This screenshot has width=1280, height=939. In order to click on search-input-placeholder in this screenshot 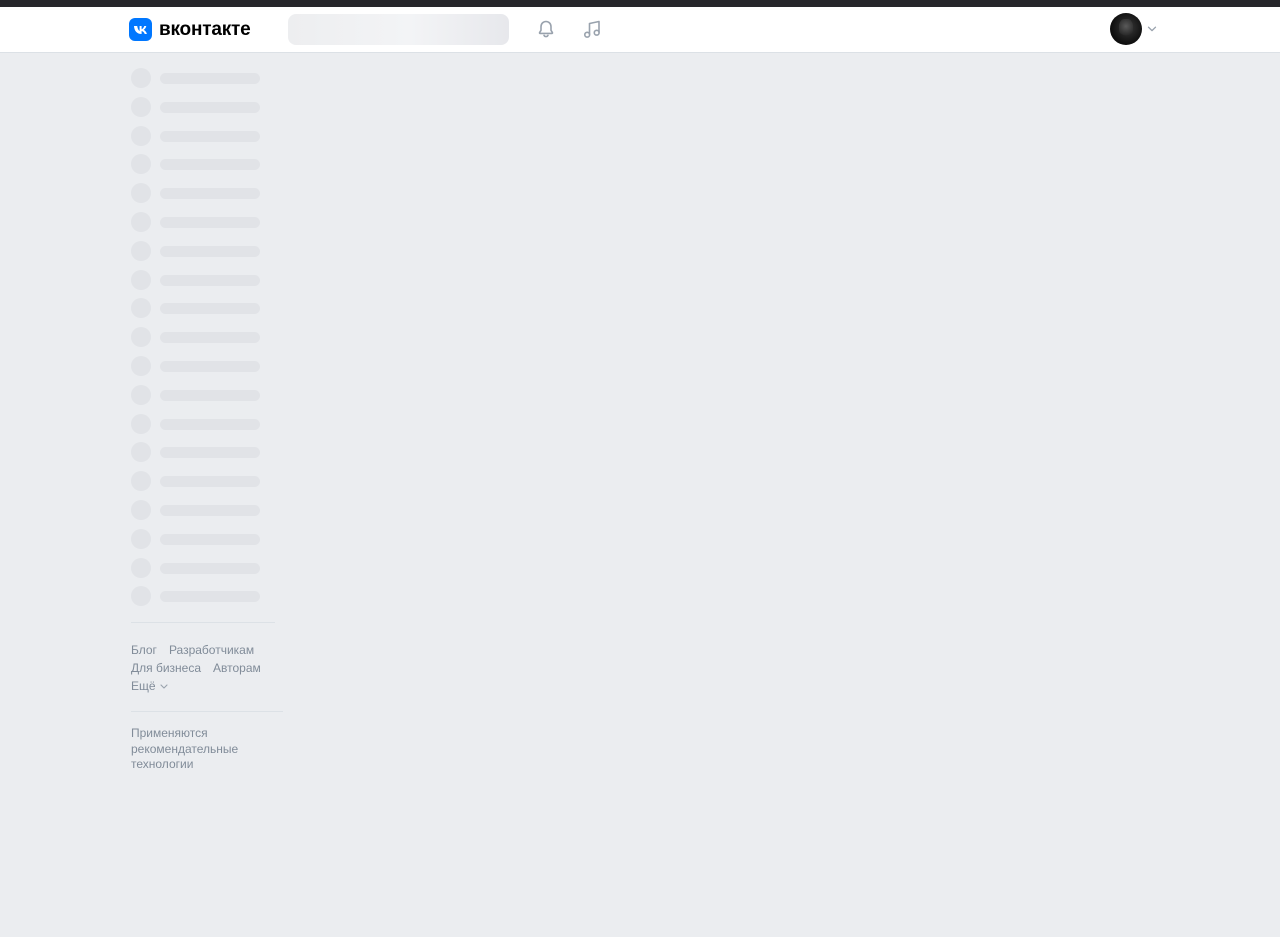, I will do `click(398, 29)`.